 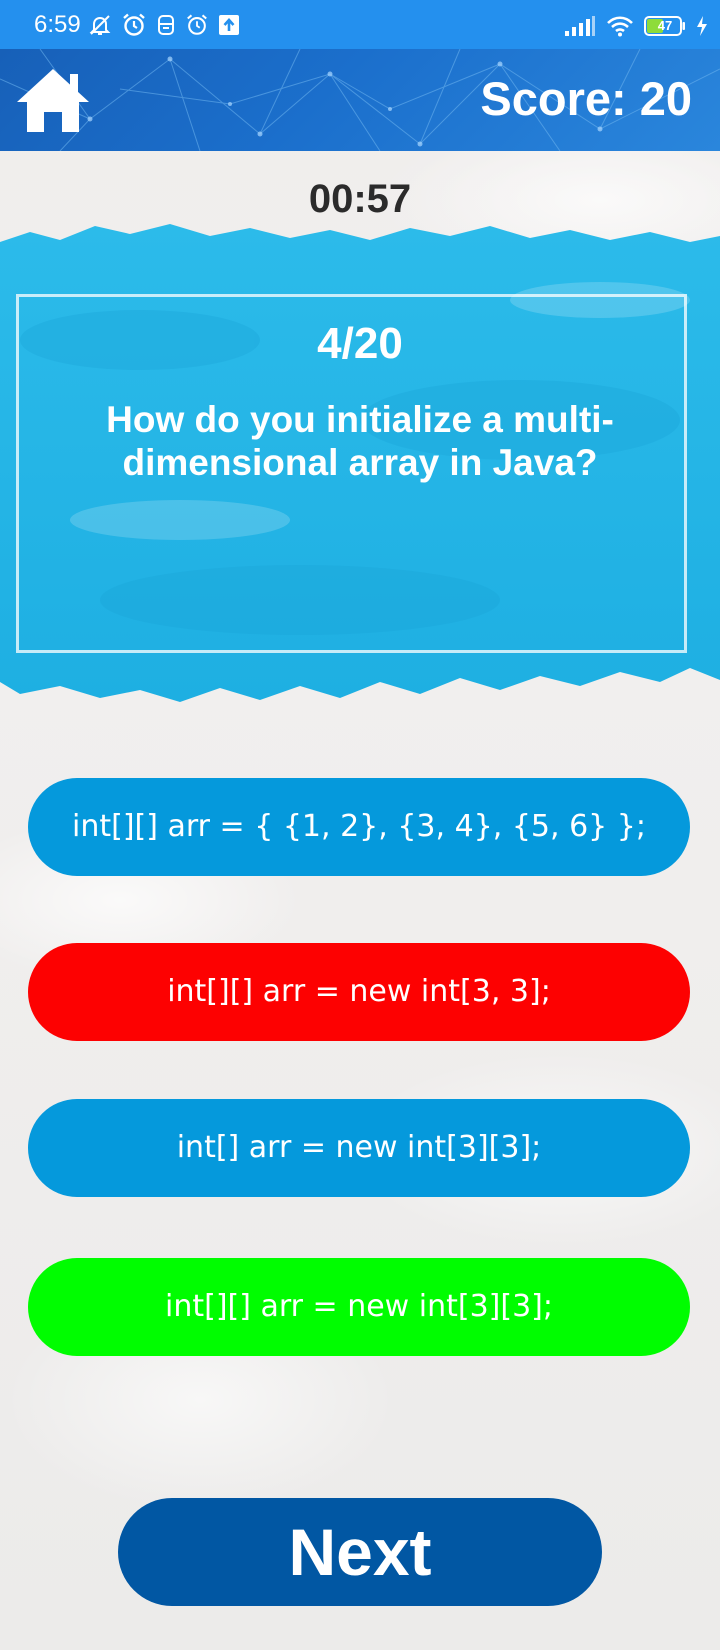 What do you see at coordinates (229, 25) in the screenshot?
I see `upload-icon` at bounding box center [229, 25].